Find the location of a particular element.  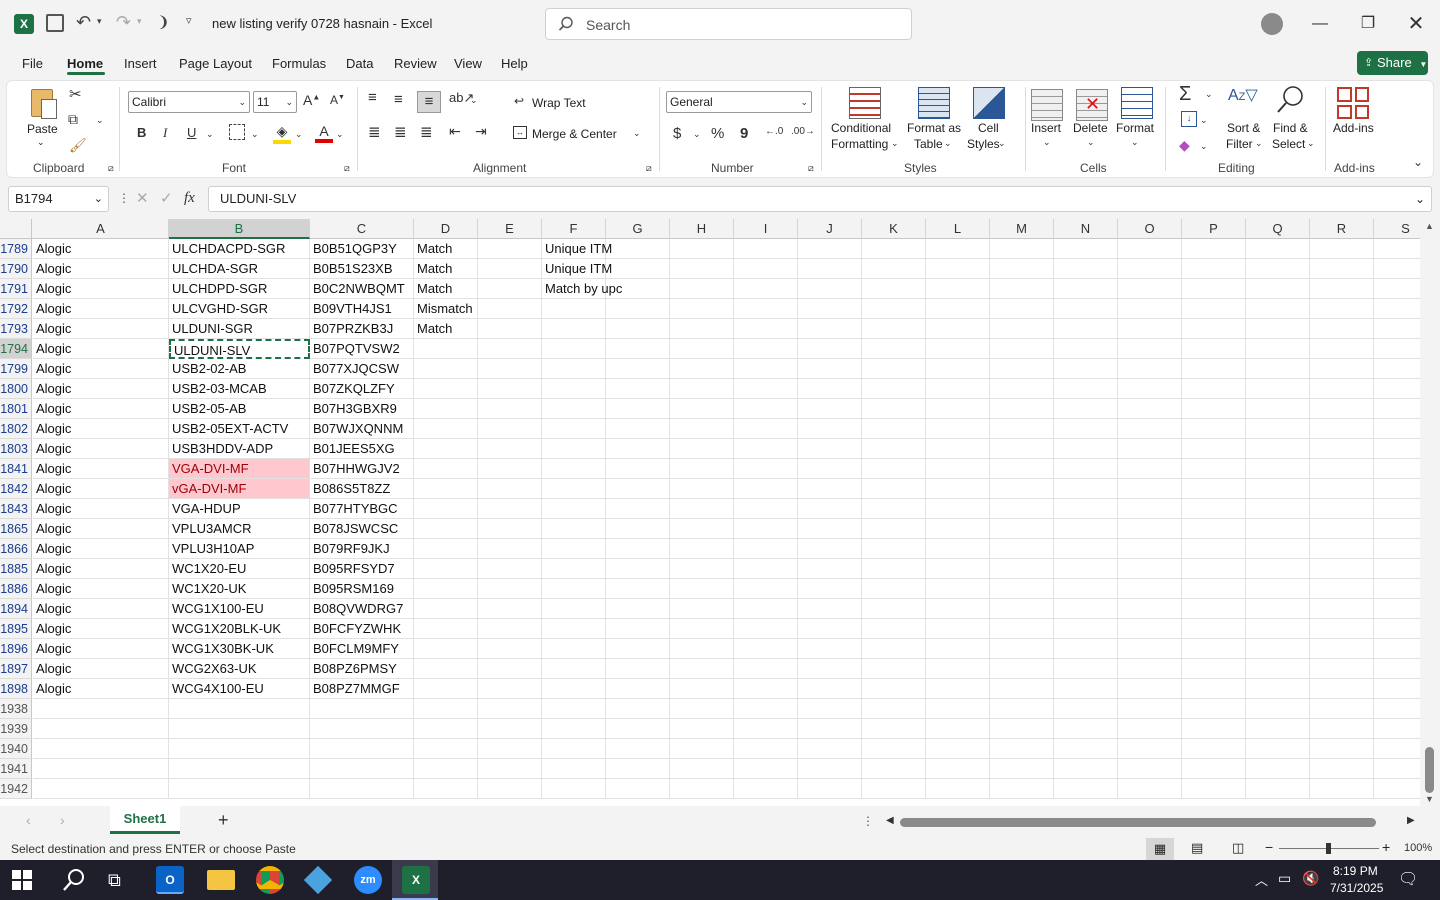

close-button: ✕ is located at coordinates (1416, 24).